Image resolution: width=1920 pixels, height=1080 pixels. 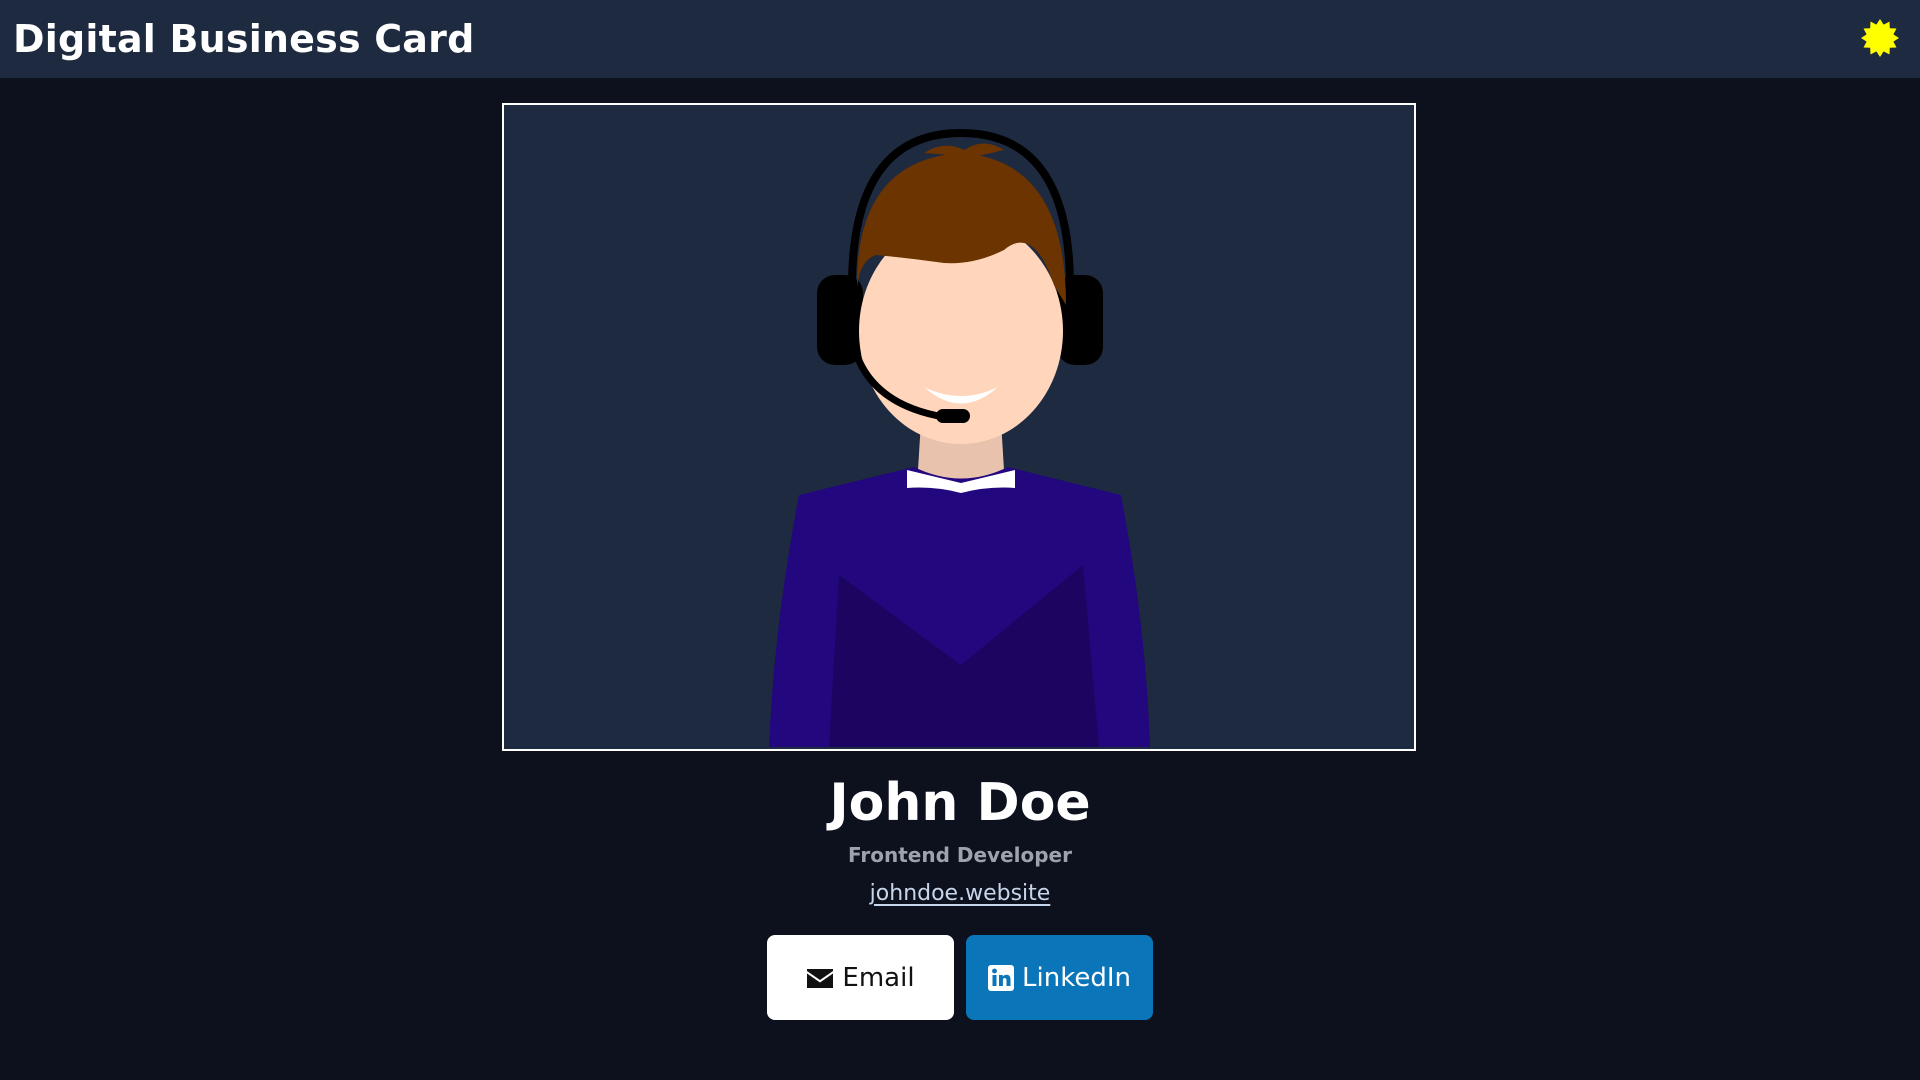 What do you see at coordinates (960, 803) in the screenshot?
I see `profile-name: John Doe` at bounding box center [960, 803].